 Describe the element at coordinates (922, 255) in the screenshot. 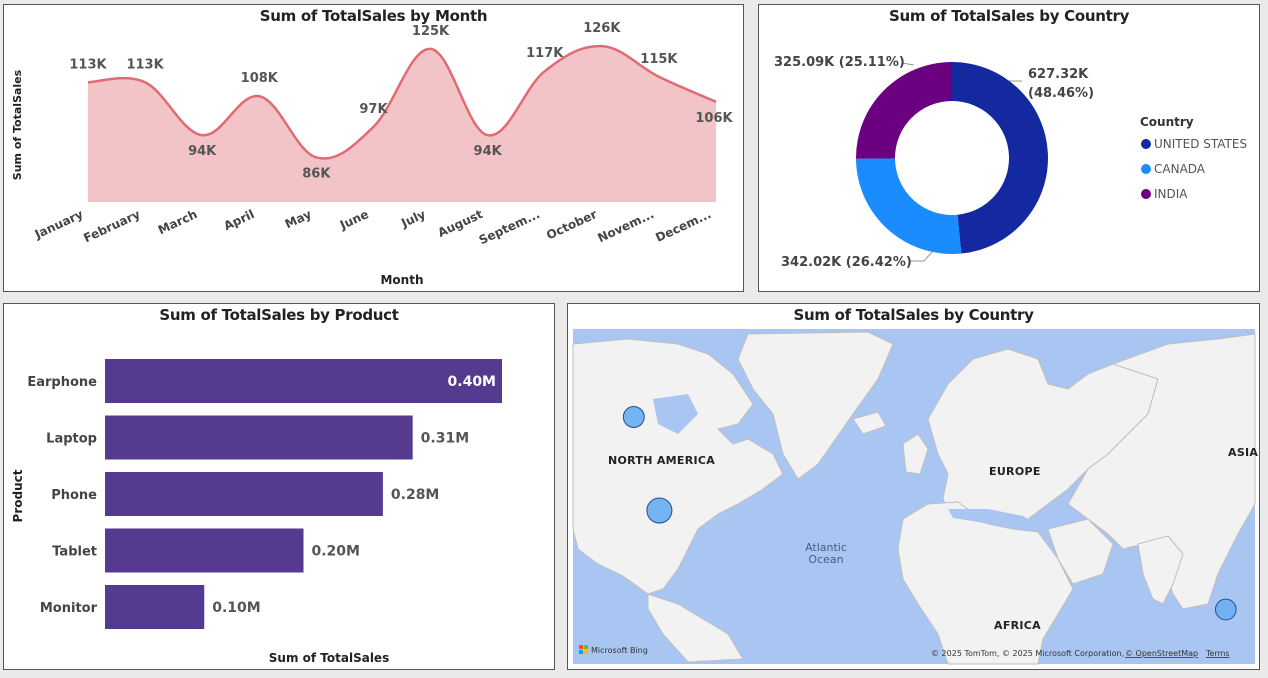

I see `leader-line-canada` at that location.